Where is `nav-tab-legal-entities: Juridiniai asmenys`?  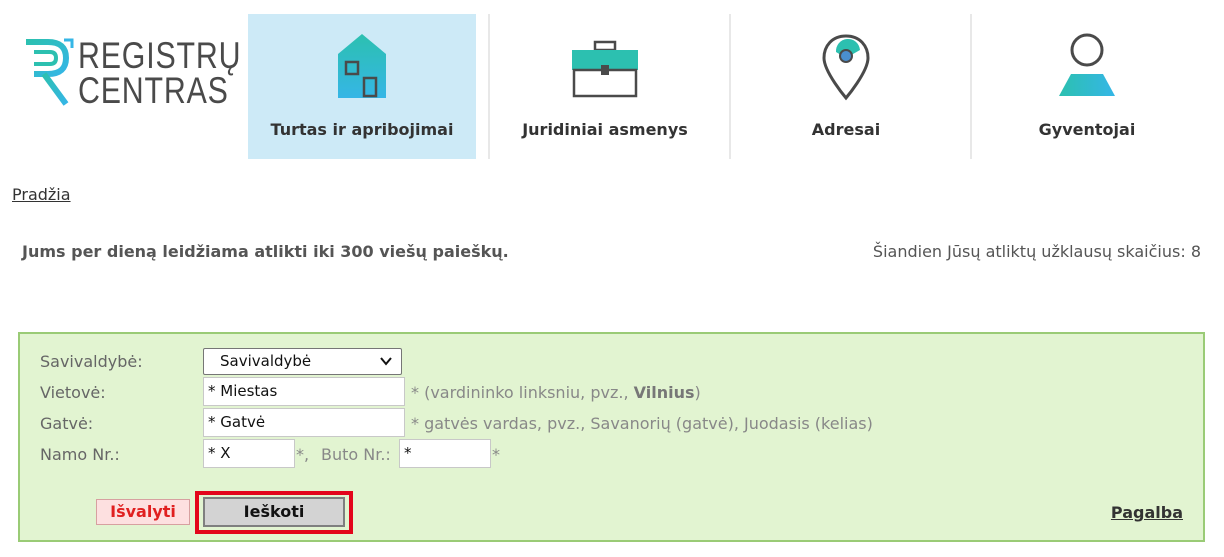 nav-tab-legal-entities: Juridiniai asmenys is located at coordinates (605, 86).